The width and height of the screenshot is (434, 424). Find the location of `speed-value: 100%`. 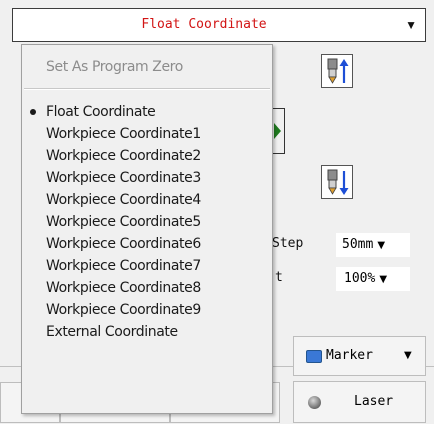

speed-value: 100% is located at coordinates (360, 278).